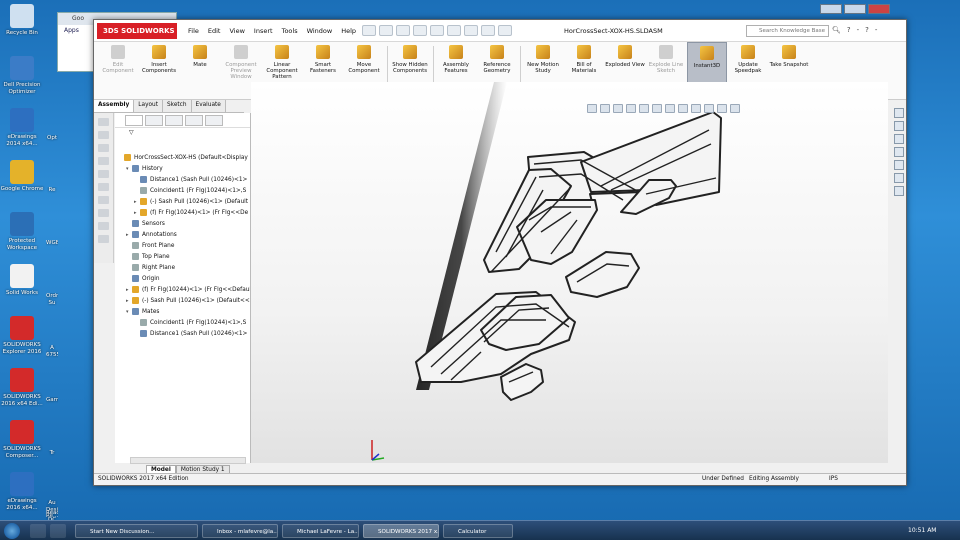 This screenshot has width=960, height=540. Describe the element at coordinates (657, 108) in the screenshot. I see `view-orientation-icon` at that location.